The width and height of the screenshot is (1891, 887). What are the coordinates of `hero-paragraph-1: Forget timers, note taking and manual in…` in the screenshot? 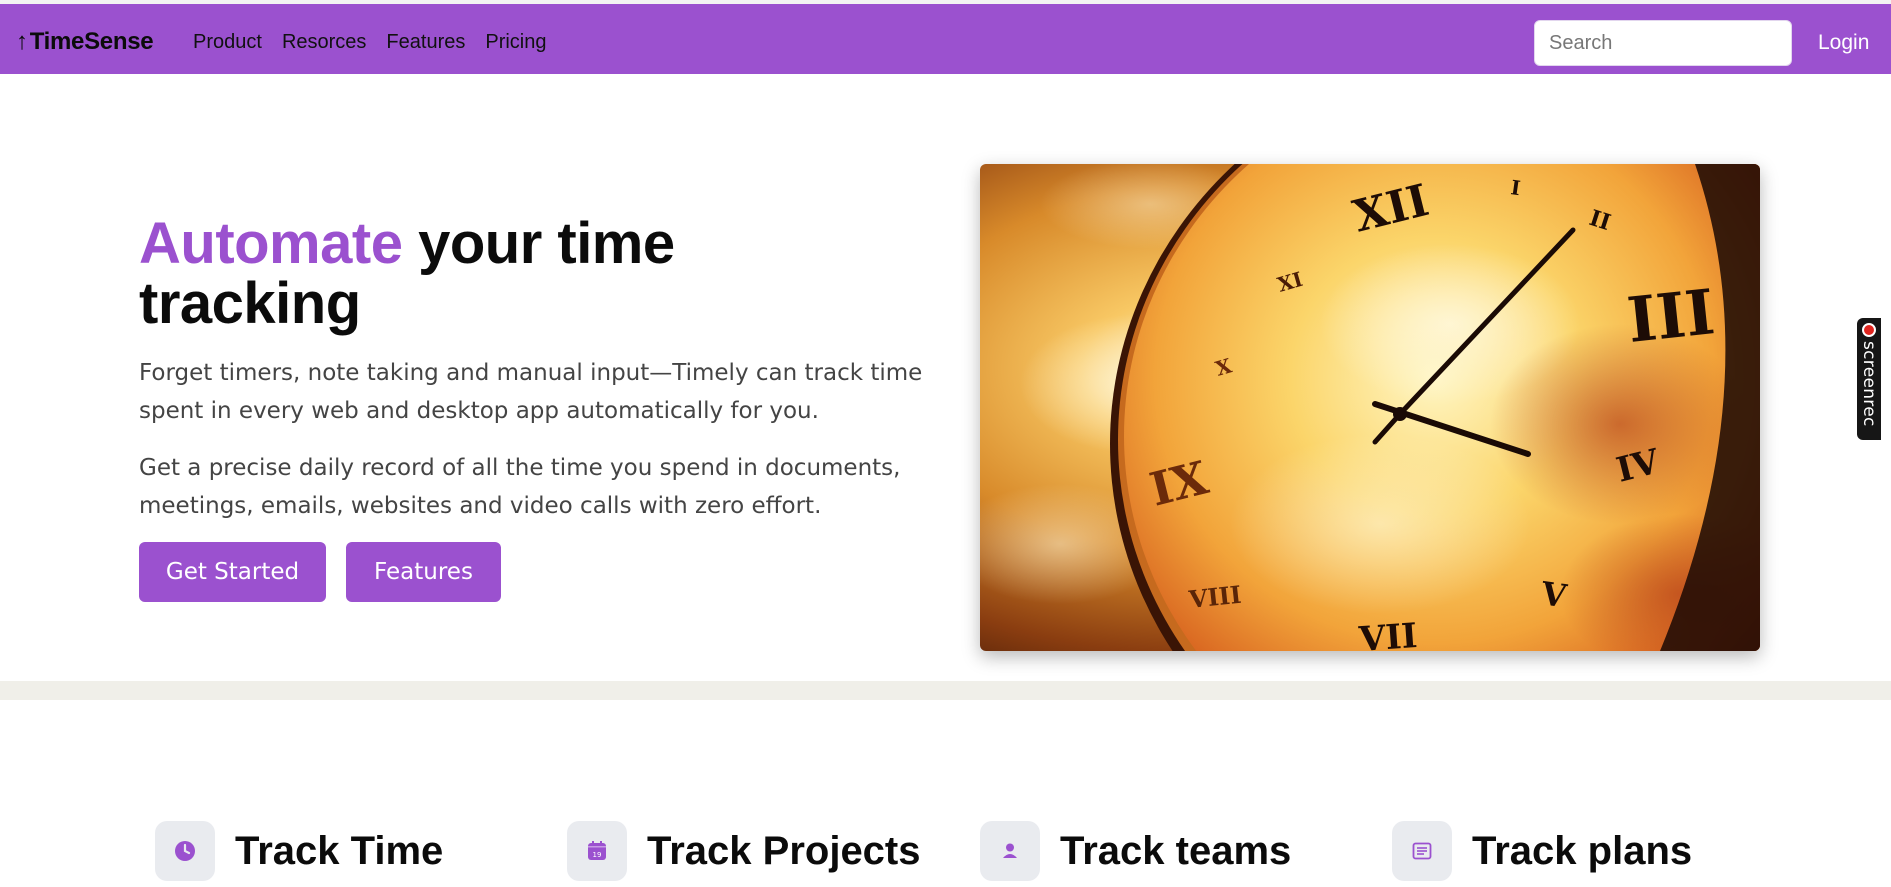 It's located at (531, 392).